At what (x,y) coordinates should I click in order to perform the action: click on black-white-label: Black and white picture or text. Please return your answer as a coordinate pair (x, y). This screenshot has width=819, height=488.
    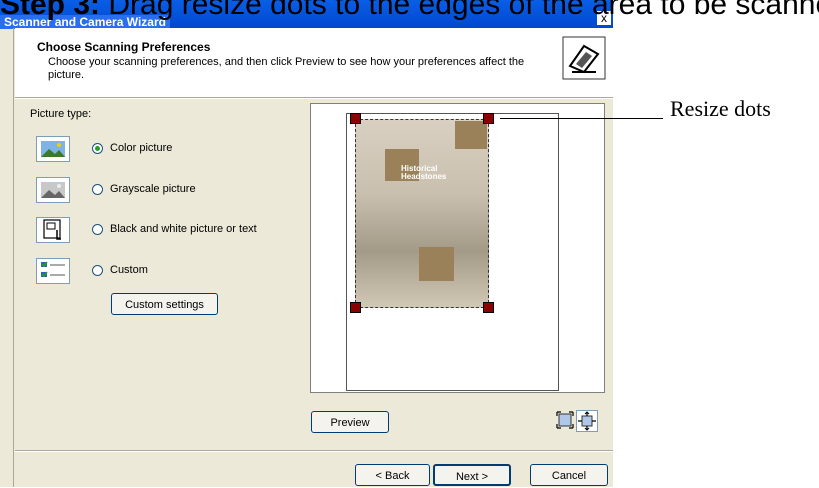
    Looking at the image, I should click on (183, 229).